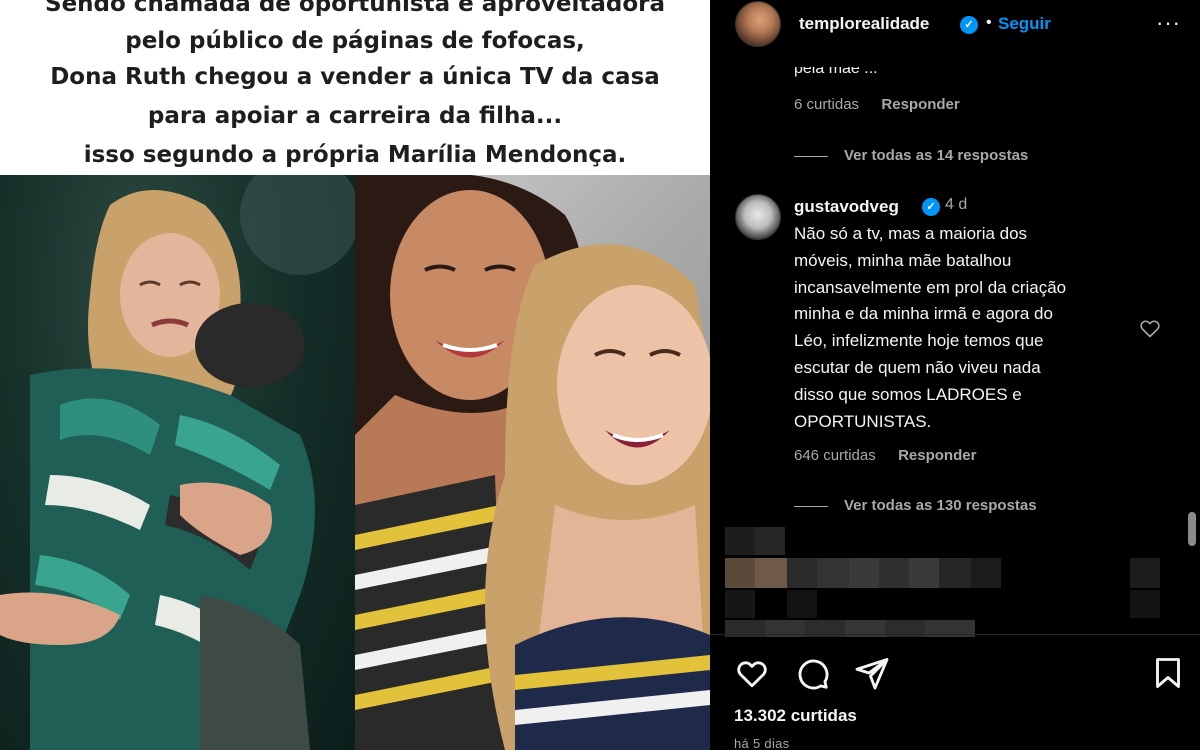  Describe the element at coordinates (877, 104) in the screenshot. I see `previous-comment-meta: 6 curtidas Responder` at that location.